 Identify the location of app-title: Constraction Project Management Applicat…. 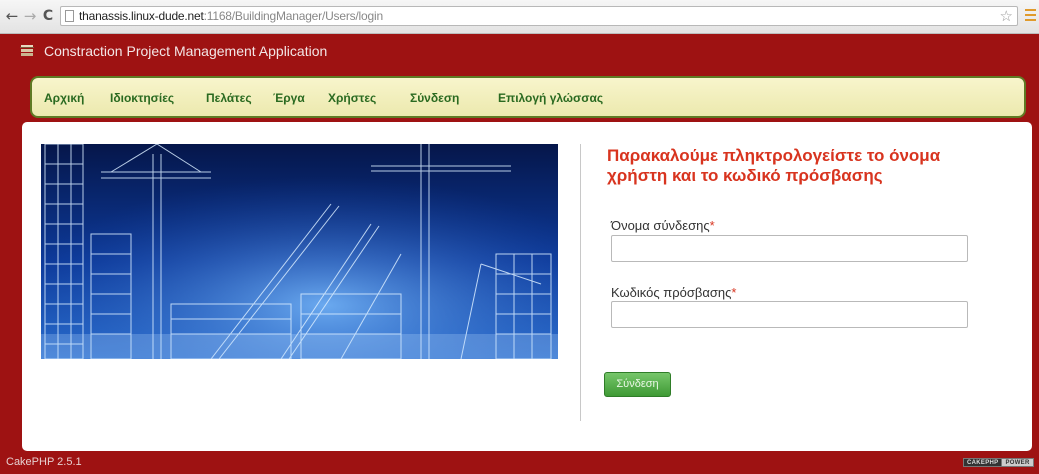
(186, 51).